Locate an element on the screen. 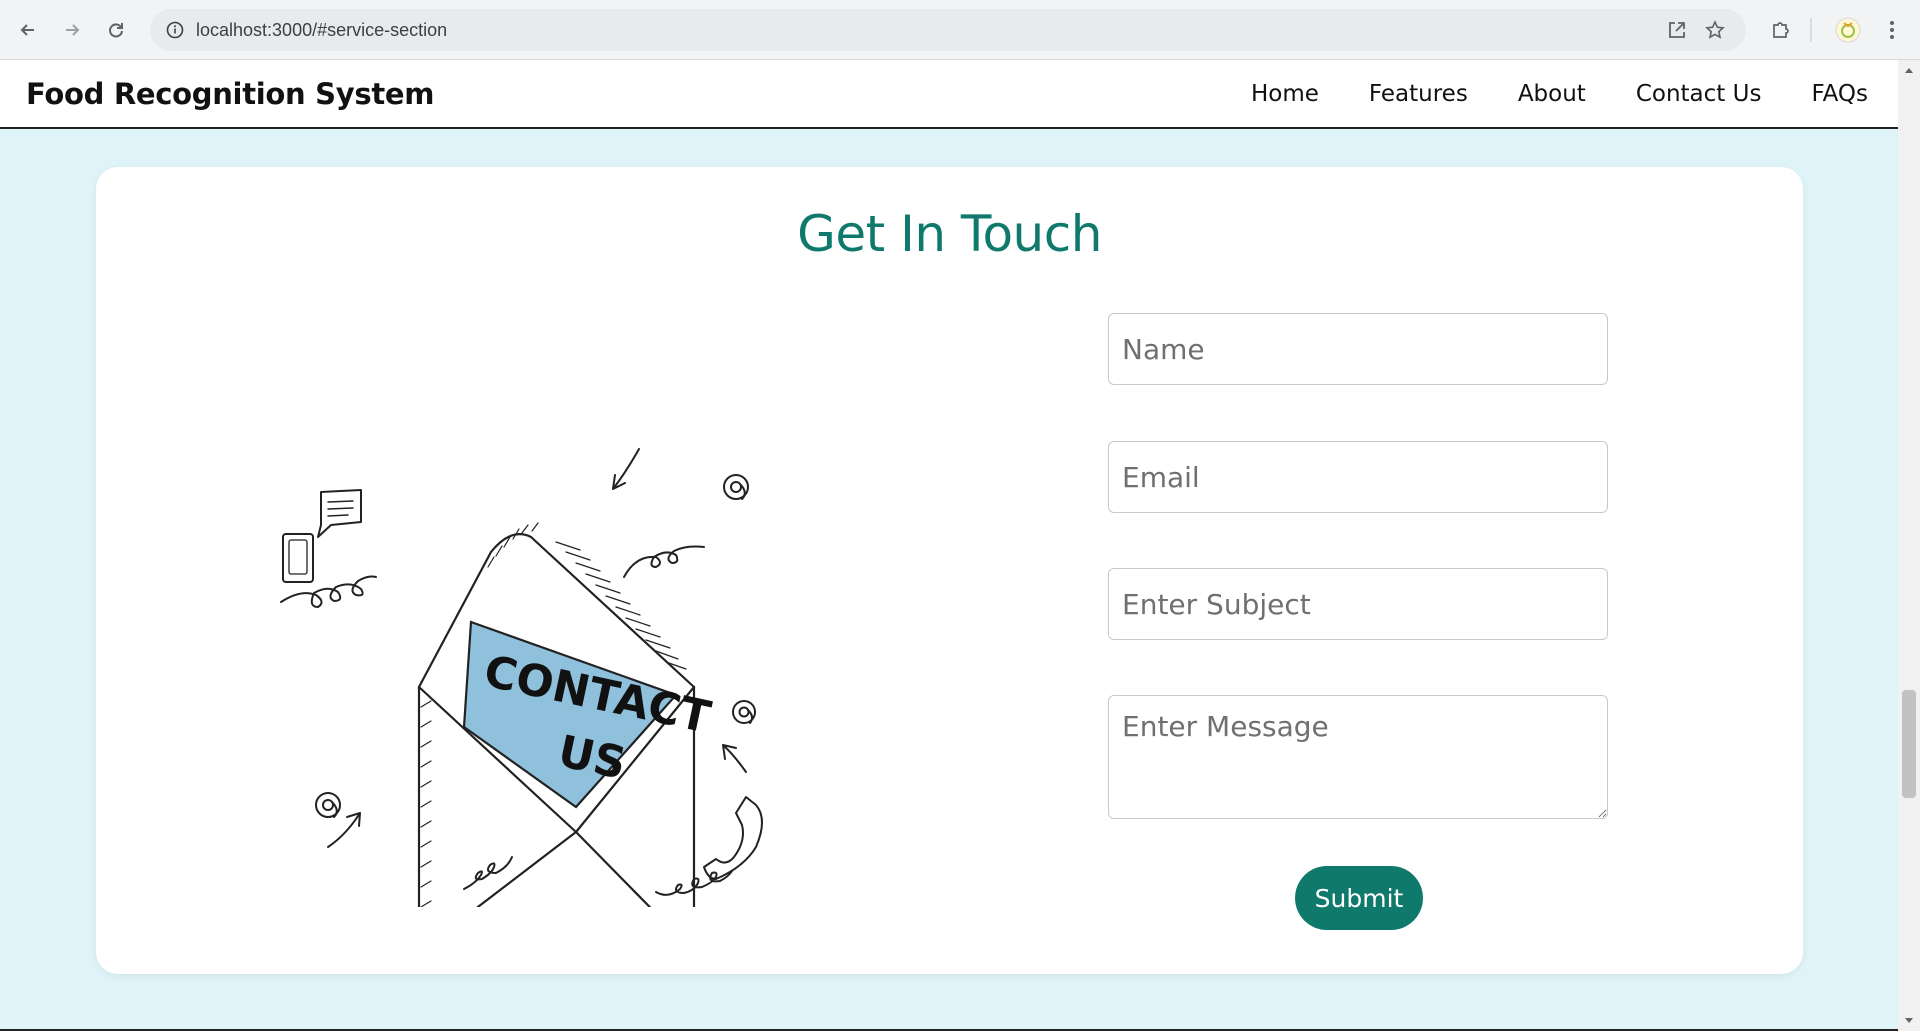 Image resolution: width=1920 pixels, height=1031 pixels. scroll-up-arrow-icon is located at coordinates (1909, 70).